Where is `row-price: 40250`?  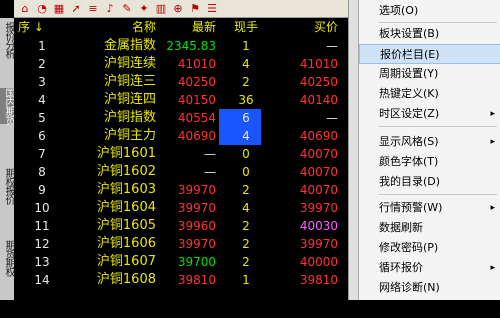 row-price: 40250 is located at coordinates (196, 82).